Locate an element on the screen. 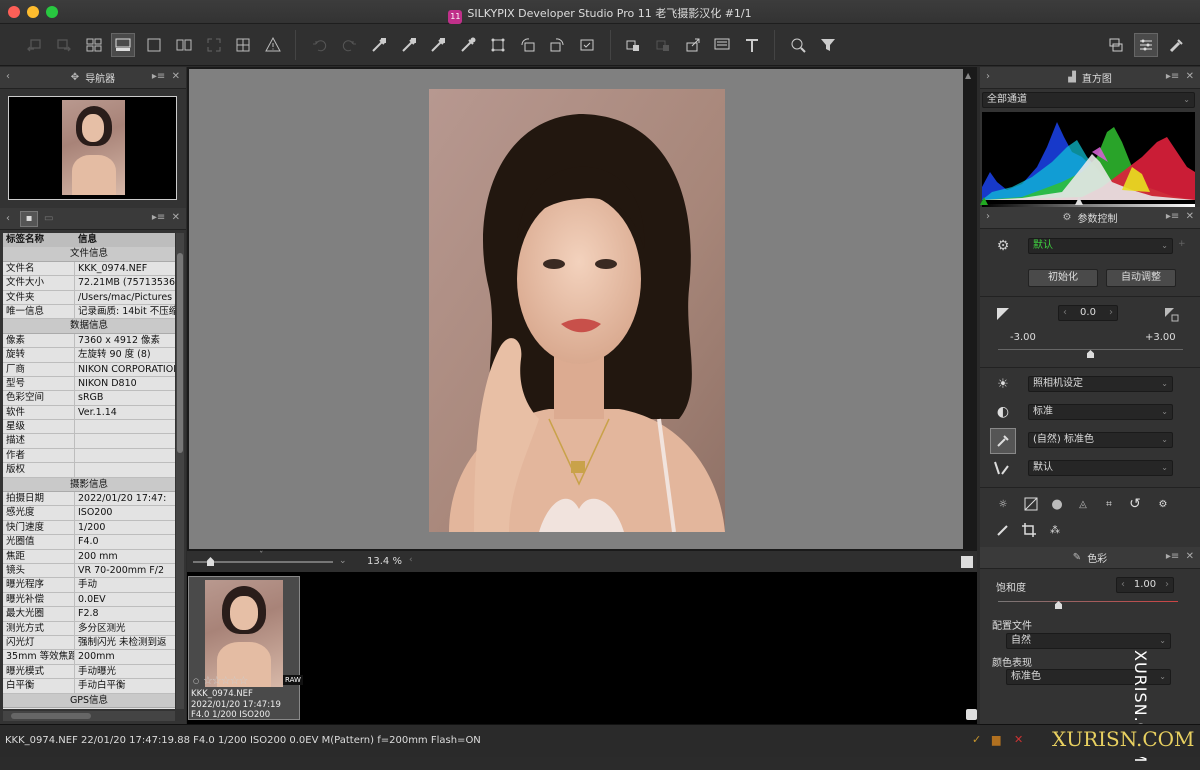 The width and height of the screenshot is (1200, 770). info-row: 光圈值 F4.0 is located at coordinates (89, 542).